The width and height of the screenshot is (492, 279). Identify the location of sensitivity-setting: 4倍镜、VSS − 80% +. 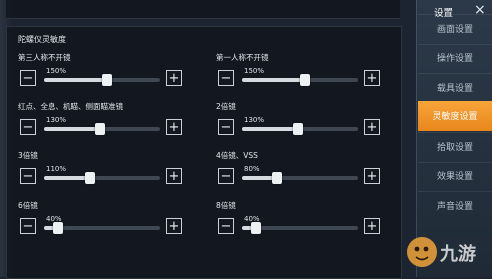
(301, 170).